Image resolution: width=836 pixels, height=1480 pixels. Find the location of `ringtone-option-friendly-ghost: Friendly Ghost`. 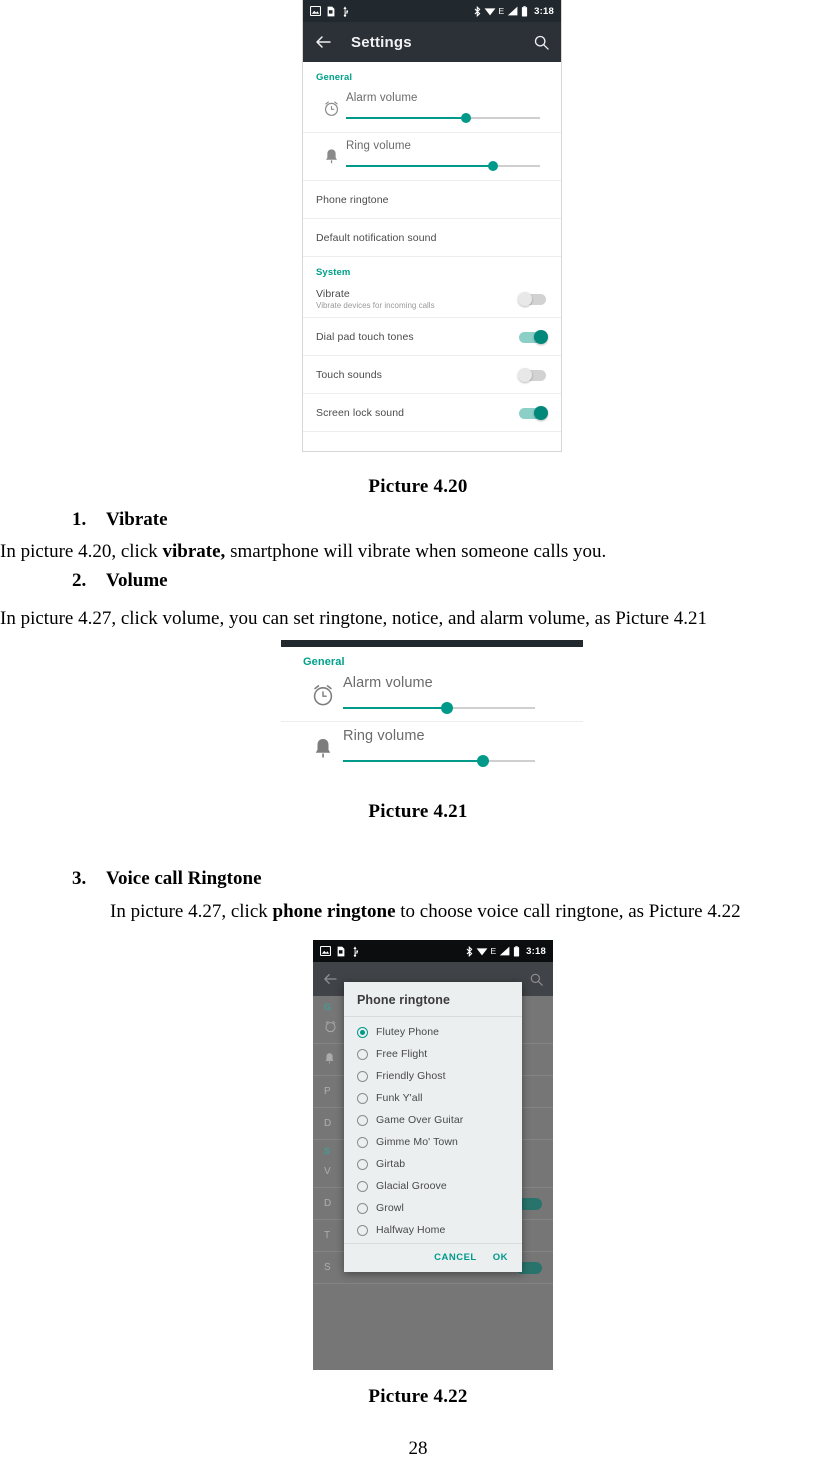

ringtone-option-friendly-ghost: Friendly Ghost is located at coordinates (433, 1076).